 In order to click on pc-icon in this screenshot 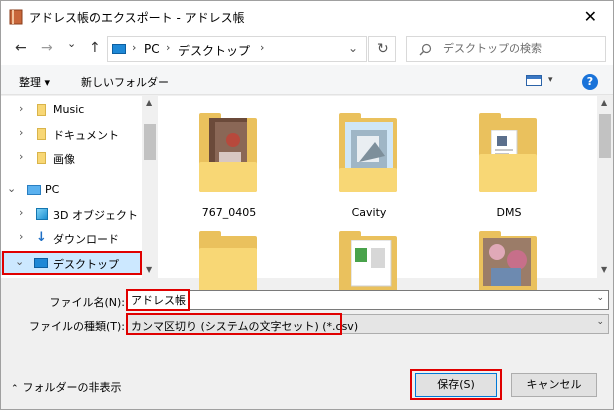, I will do `click(34, 190)`.